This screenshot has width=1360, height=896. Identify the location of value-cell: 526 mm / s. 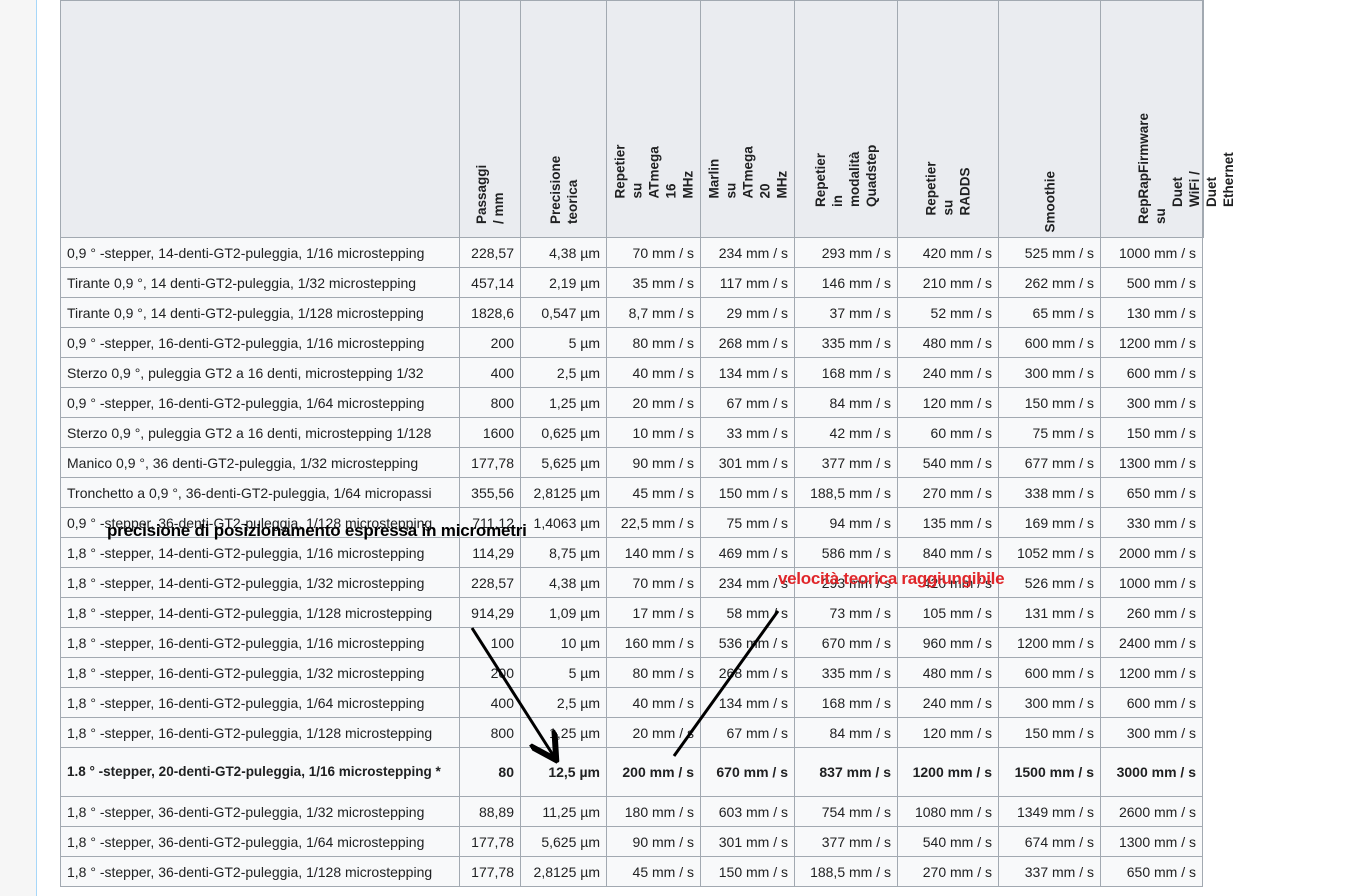
(1049, 582).